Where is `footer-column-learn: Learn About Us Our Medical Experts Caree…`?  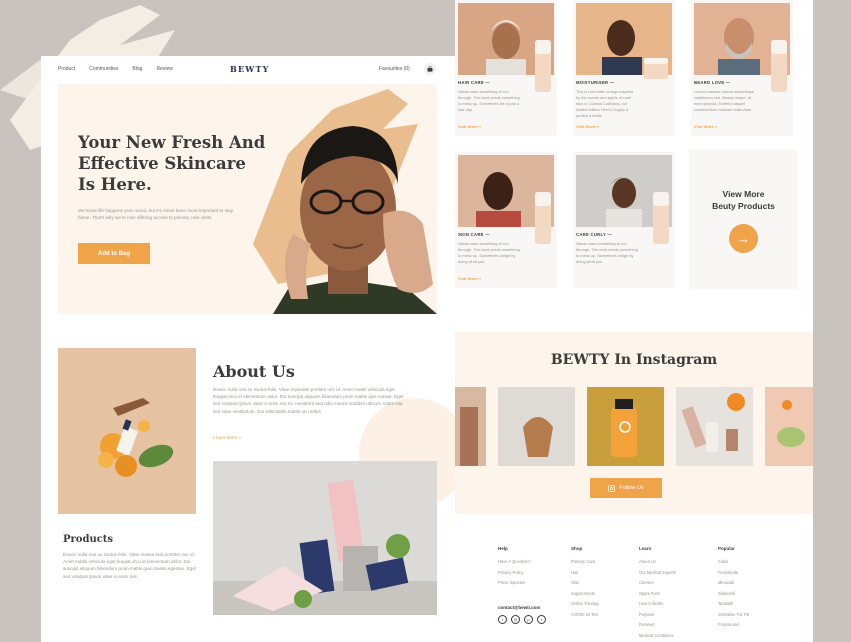
footer-column-learn: Learn About Us Our Medical Experts Caree… is located at coordinates (657, 593).